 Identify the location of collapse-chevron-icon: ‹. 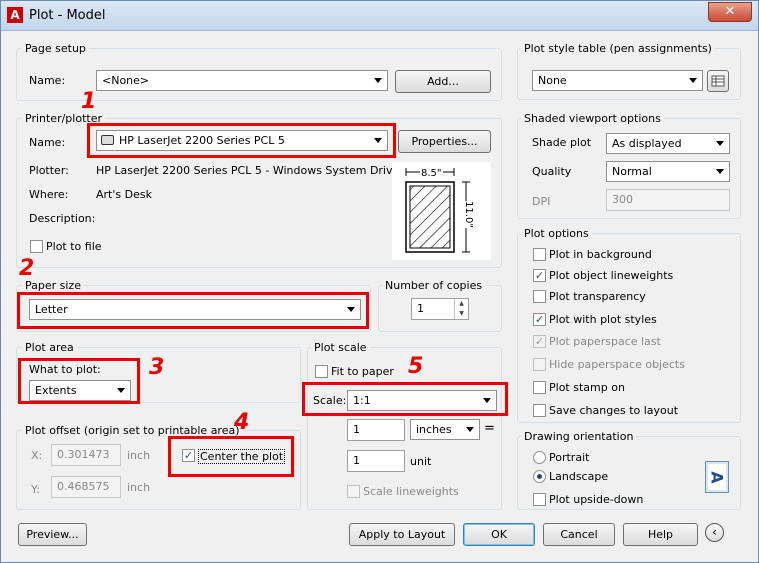
(714, 532).